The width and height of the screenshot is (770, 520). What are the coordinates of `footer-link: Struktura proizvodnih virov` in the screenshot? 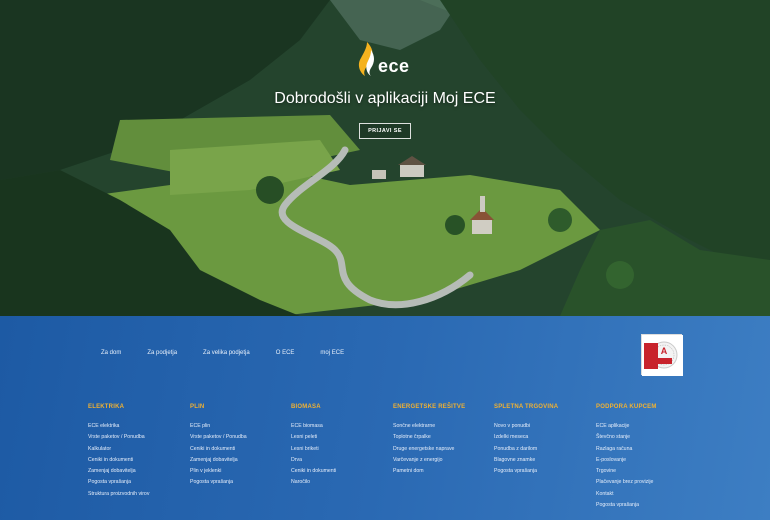 It's located at (138, 494).